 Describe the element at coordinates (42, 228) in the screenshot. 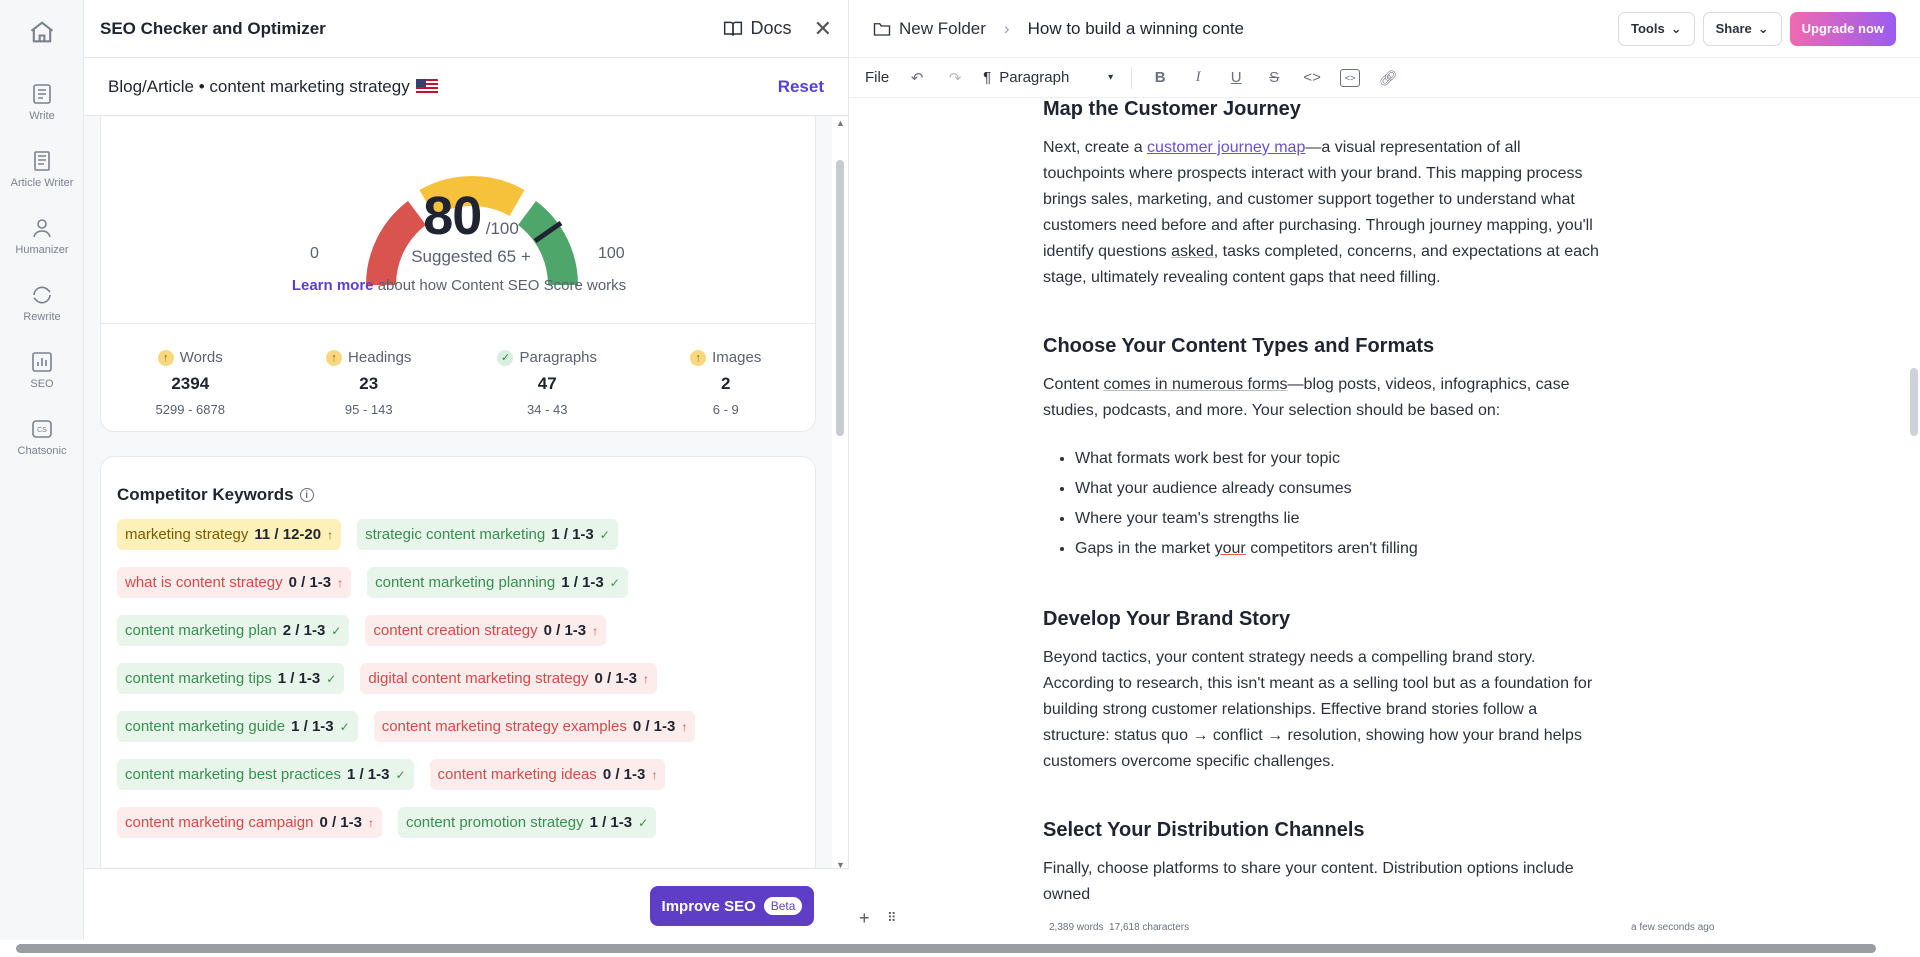

I see `humanizer-icon` at that location.